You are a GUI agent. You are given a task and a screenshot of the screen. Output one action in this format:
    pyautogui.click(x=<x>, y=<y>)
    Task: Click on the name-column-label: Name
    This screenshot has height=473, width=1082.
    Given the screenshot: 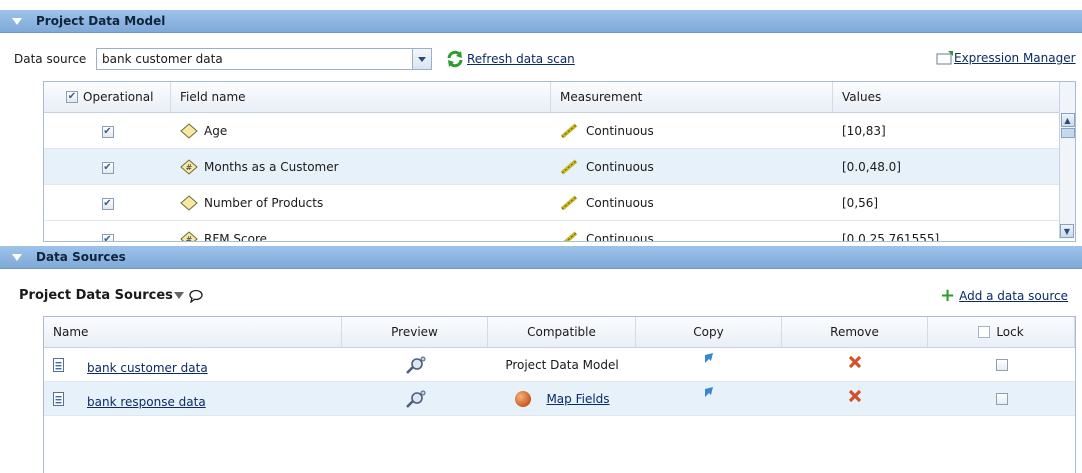 What is the action you would take?
    pyautogui.click(x=71, y=332)
    